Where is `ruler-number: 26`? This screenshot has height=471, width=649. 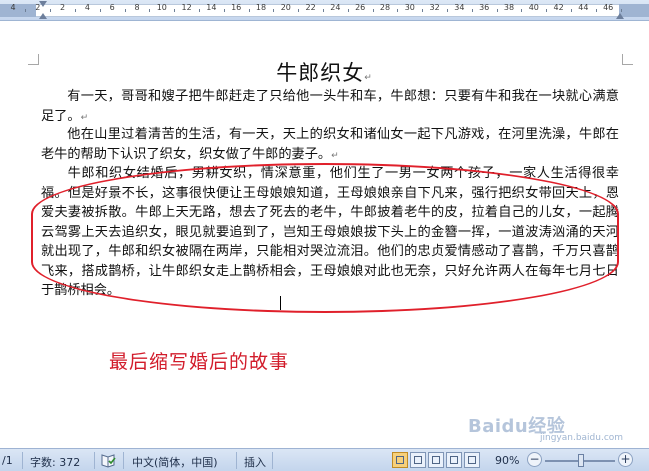
ruler-number: 26 is located at coordinates (360, 7).